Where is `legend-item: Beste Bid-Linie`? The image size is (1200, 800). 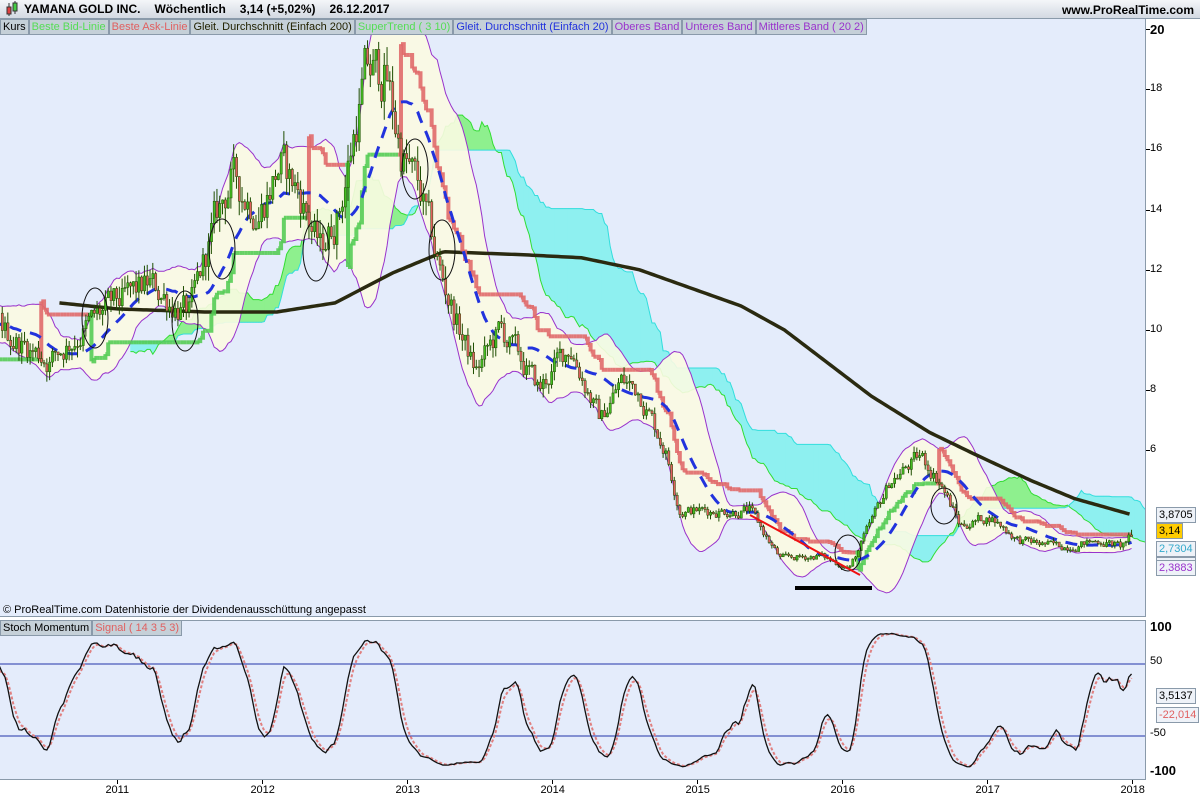 legend-item: Beste Bid-Linie is located at coordinates (68, 27).